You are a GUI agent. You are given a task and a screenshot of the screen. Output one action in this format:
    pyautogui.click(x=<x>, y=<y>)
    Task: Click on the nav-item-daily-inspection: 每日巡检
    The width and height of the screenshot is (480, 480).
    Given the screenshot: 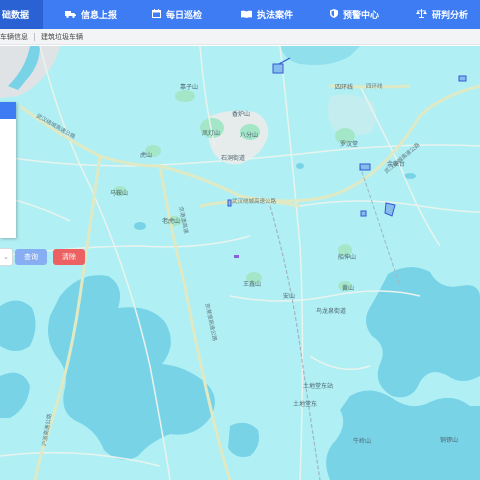 What is the action you would take?
    pyautogui.click(x=172, y=14)
    